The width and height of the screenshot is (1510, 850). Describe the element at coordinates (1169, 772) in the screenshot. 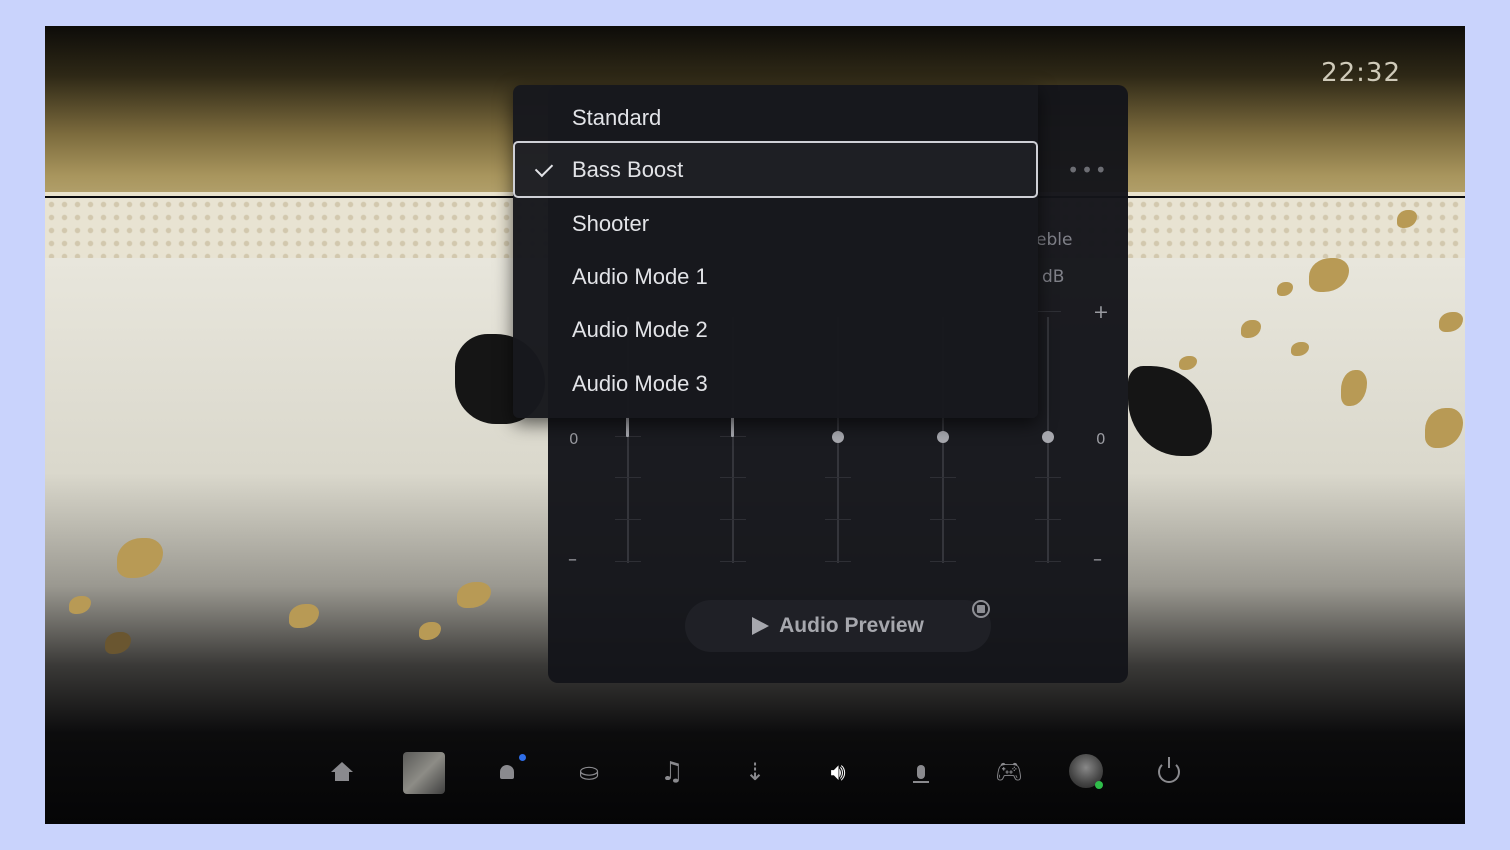

I see `power-icon` at that location.